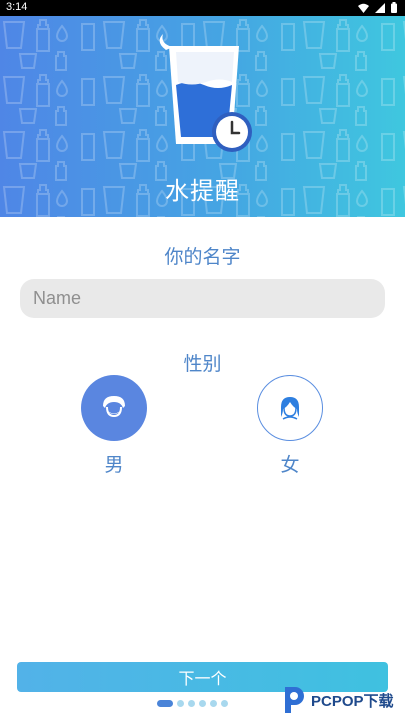  Describe the element at coordinates (202, 257) in the screenshot. I see `name-label: 你的名字` at that location.